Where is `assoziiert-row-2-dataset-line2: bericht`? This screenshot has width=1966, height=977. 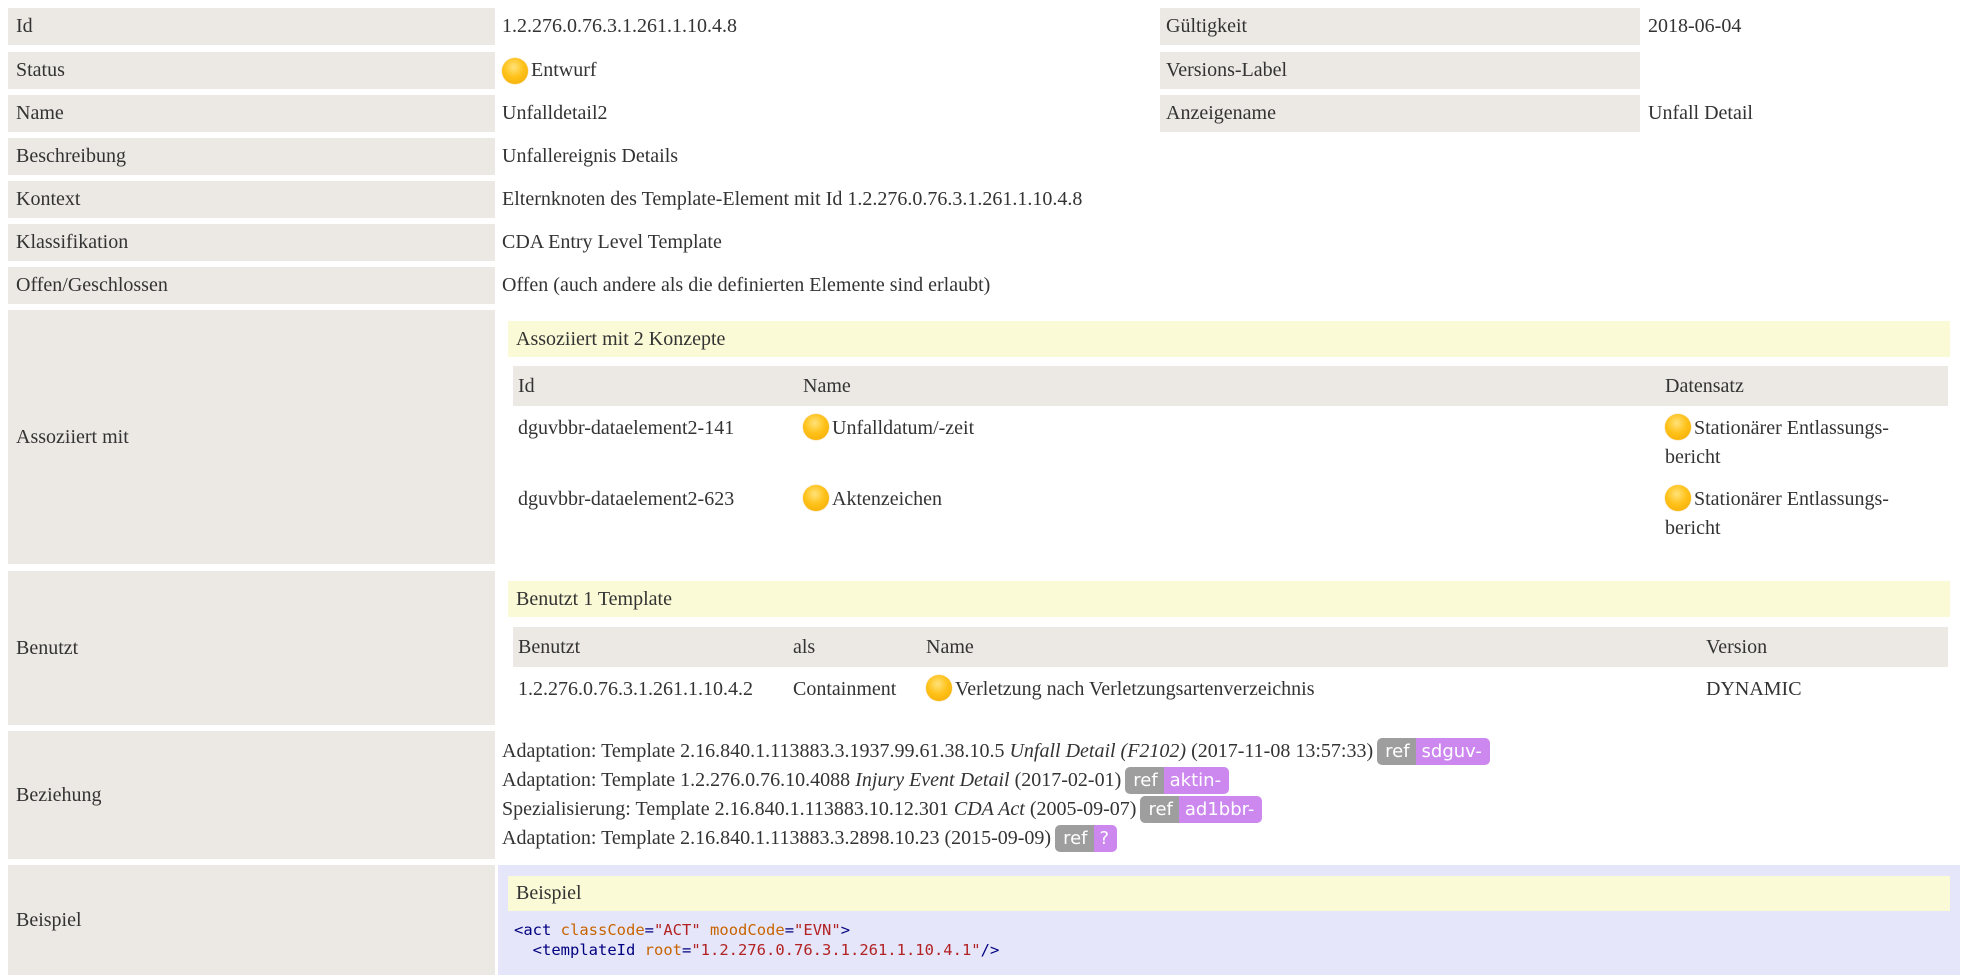 assoziiert-row-2-dataset-line2: bericht is located at coordinates (1693, 528).